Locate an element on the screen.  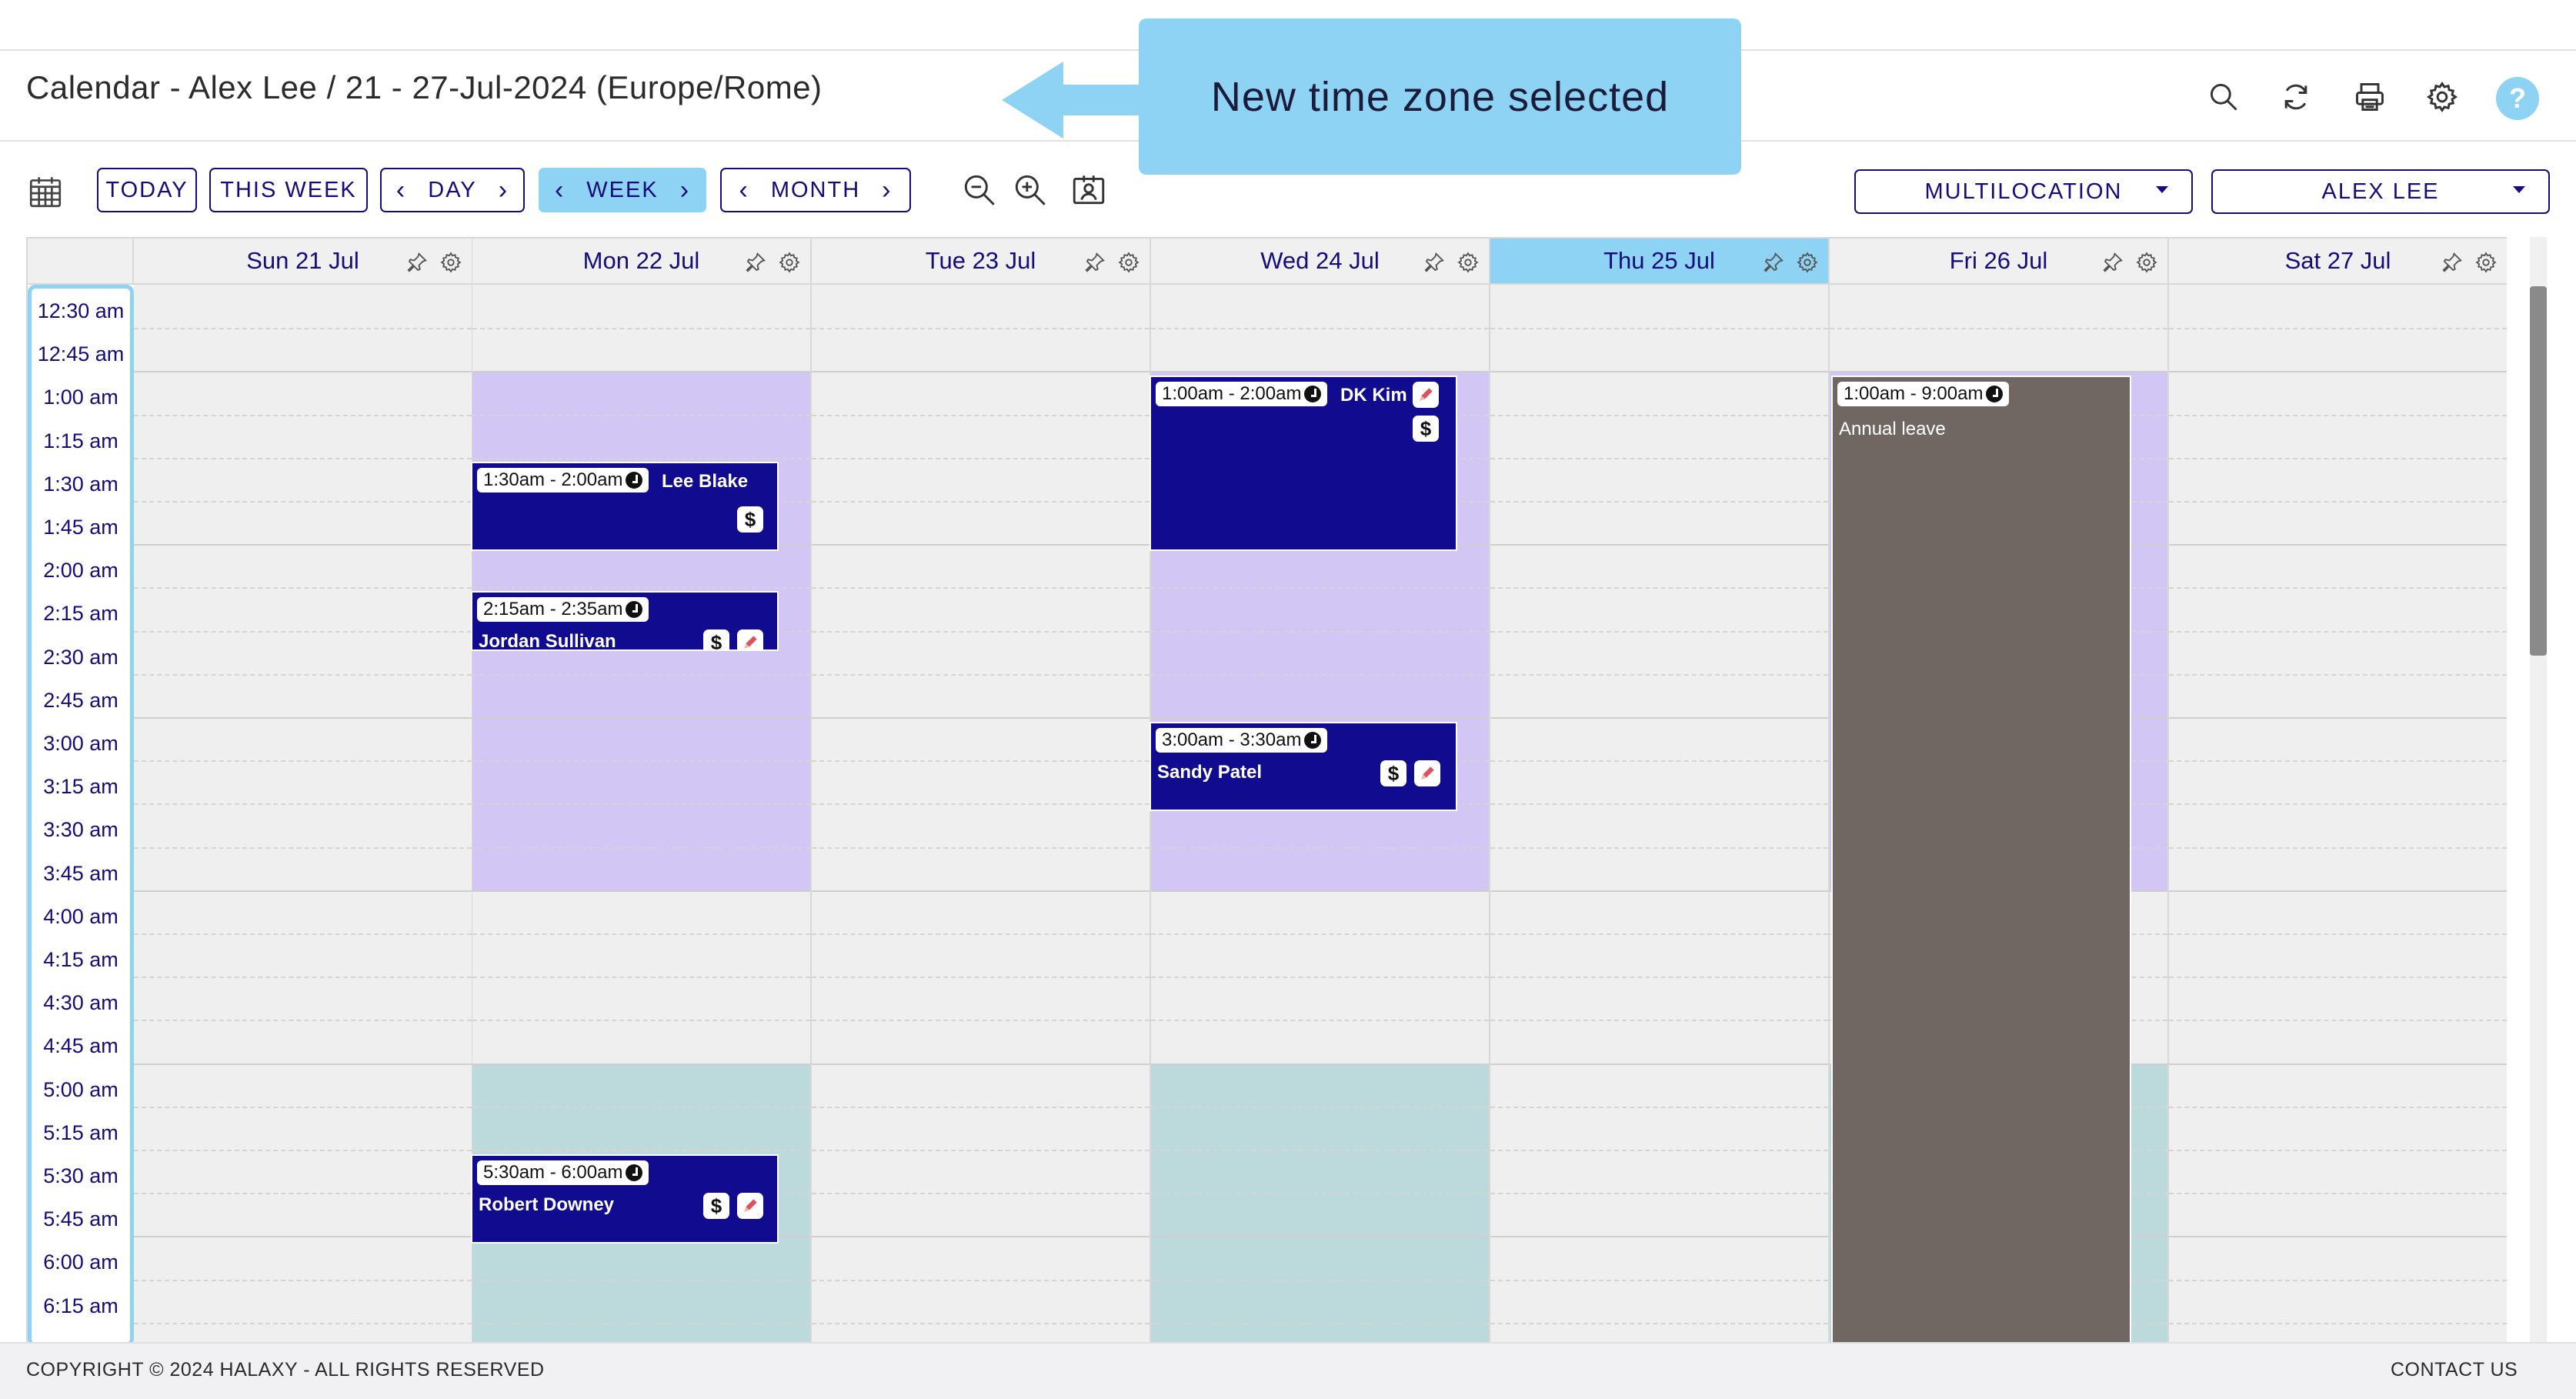
annual-leave-block: 1:00am - 9:00am Annual leave is located at coordinates (1981, 860).